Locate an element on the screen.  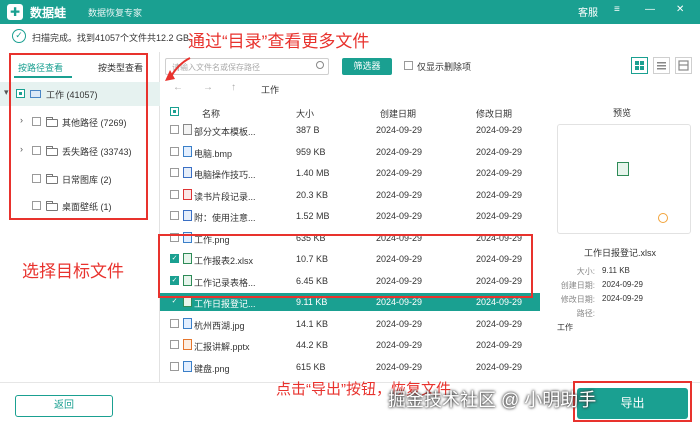
file-size: 1.40 MB is located at coordinates (313, 173).